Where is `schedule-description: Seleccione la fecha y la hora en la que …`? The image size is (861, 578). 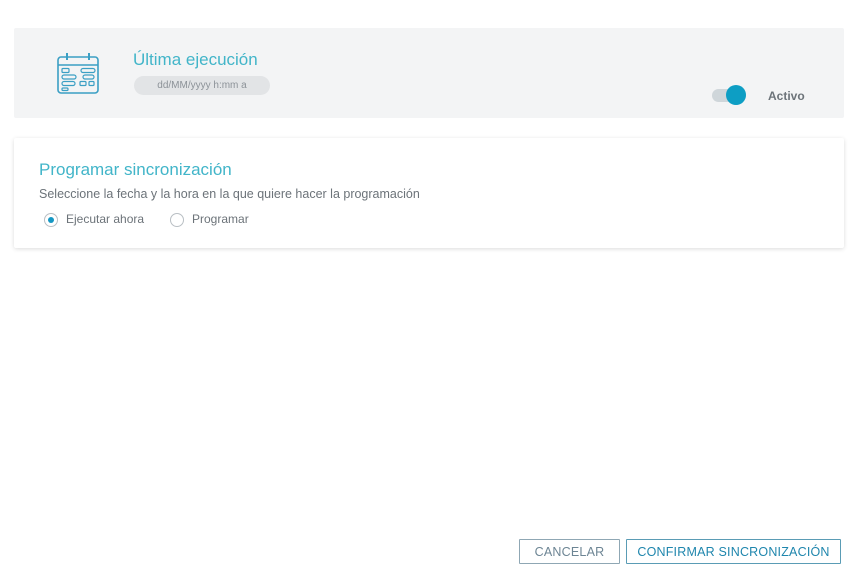
schedule-description: Seleccione la fecha y la hora en la que … is located at coordinates (229, 194).